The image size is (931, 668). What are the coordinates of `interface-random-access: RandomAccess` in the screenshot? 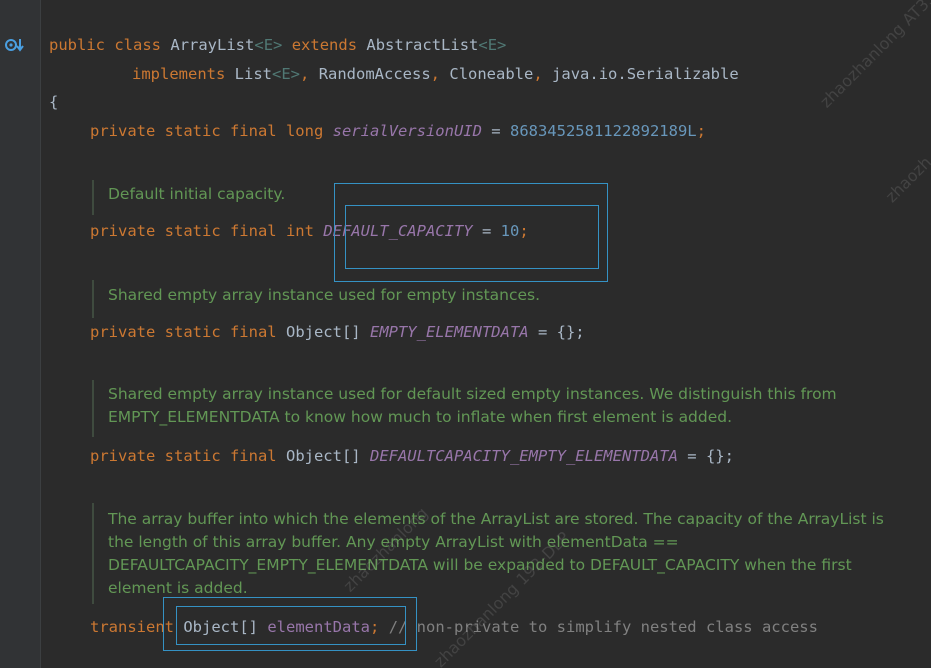 It's located at (374, 74).